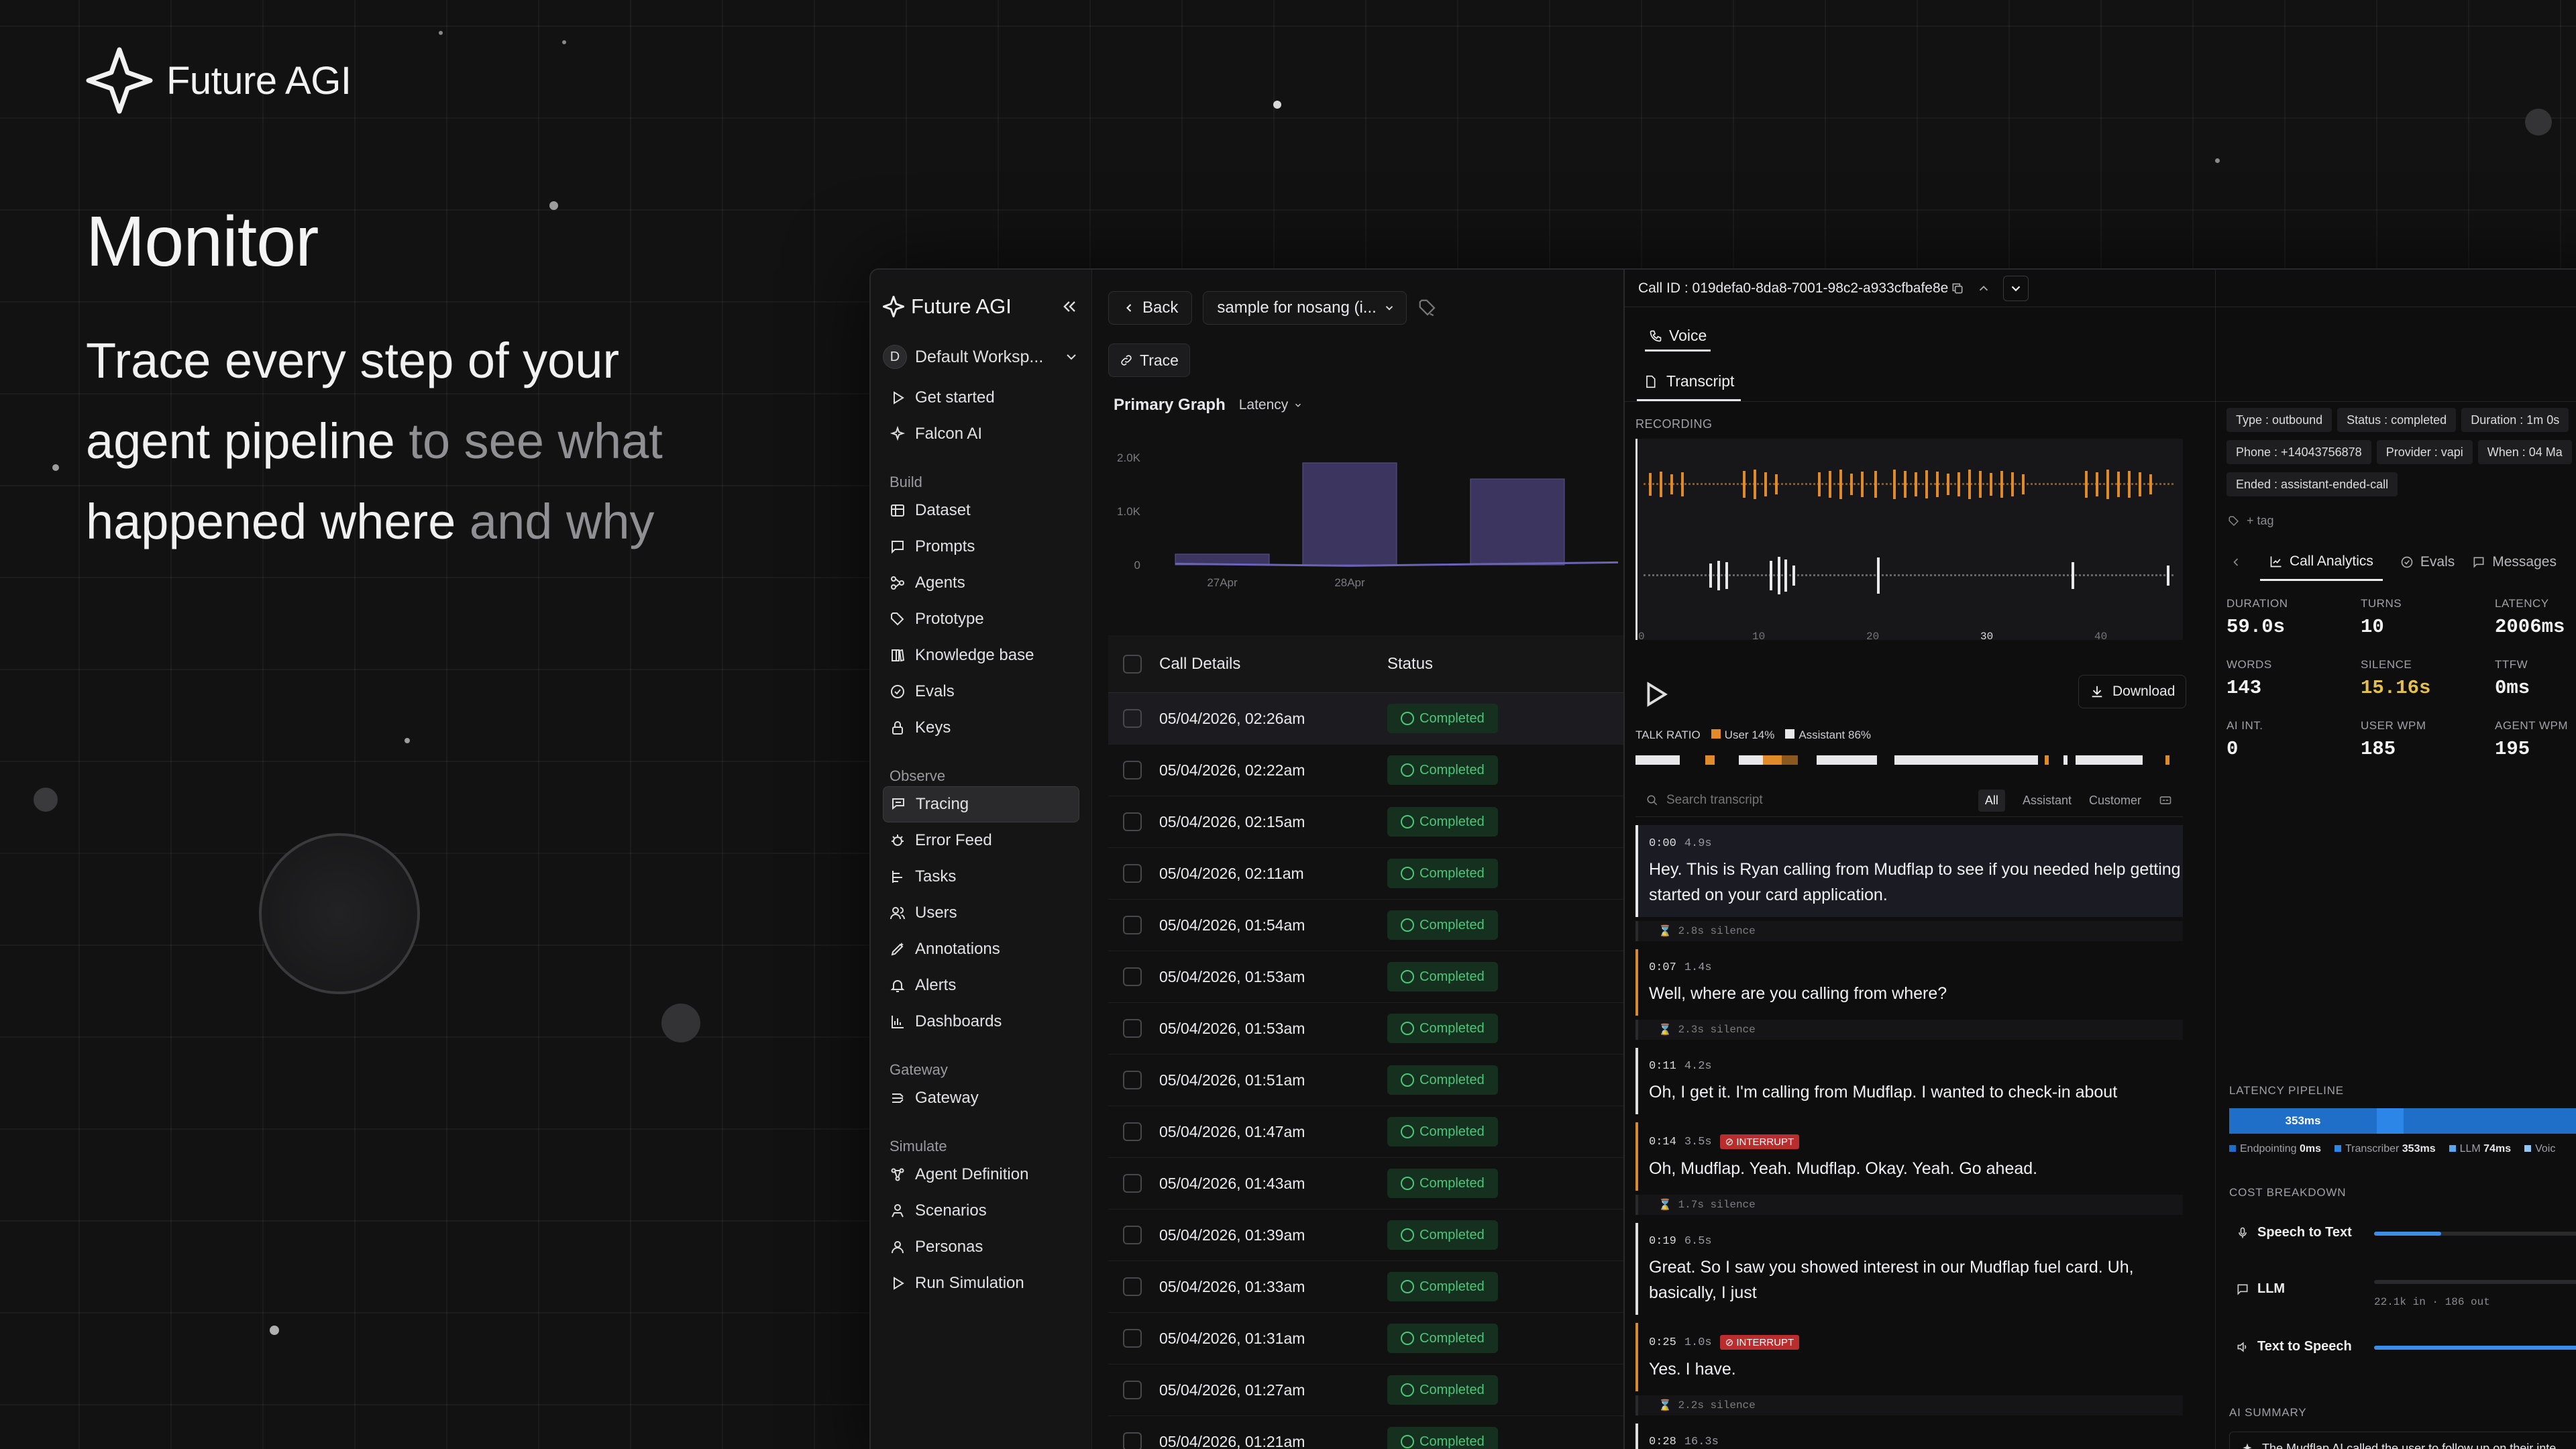  I want to click on select-all-checkbox, so click(1132, 664).